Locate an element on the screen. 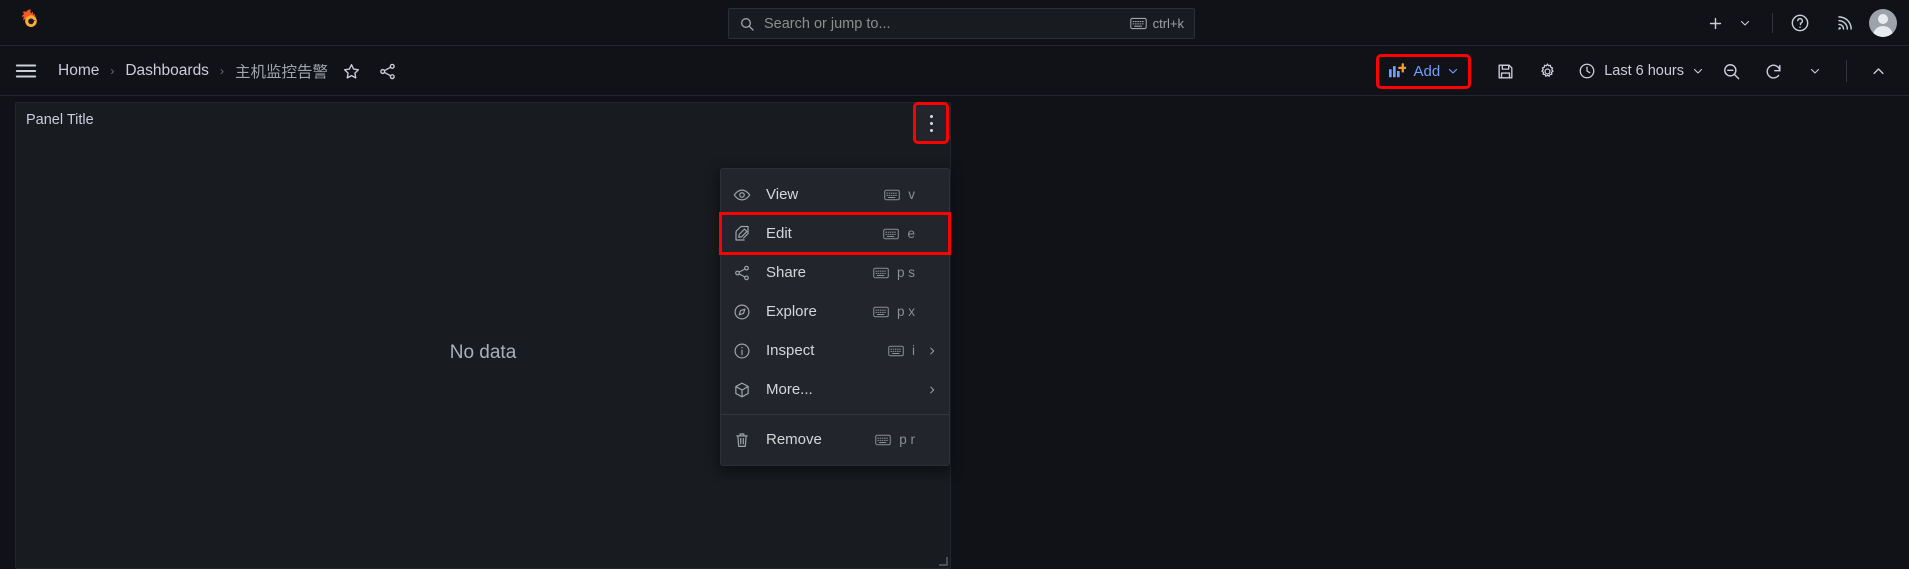  context-menu-item-explore: Explore p x is located at coordinates (835, 311).